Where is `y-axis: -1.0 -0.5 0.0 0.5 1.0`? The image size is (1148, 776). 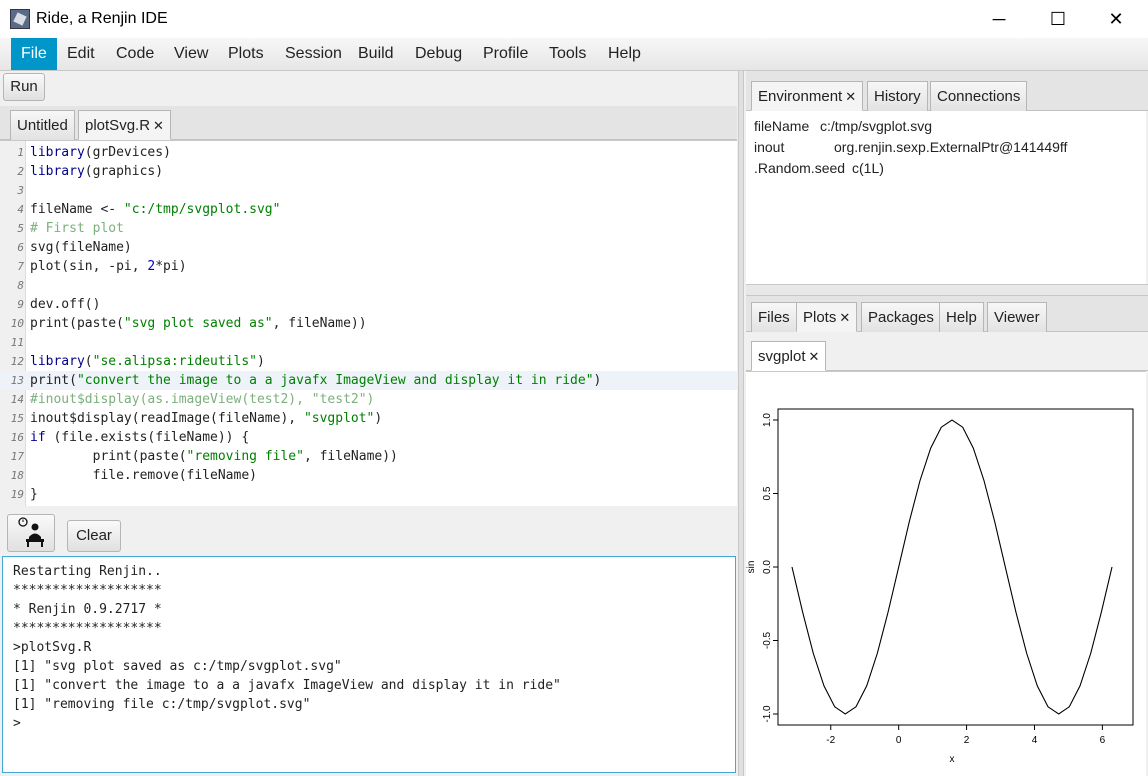 y-axis: -1.0 -0.5 0.0 0.5 1.0 is located at coordinates (770, 568).